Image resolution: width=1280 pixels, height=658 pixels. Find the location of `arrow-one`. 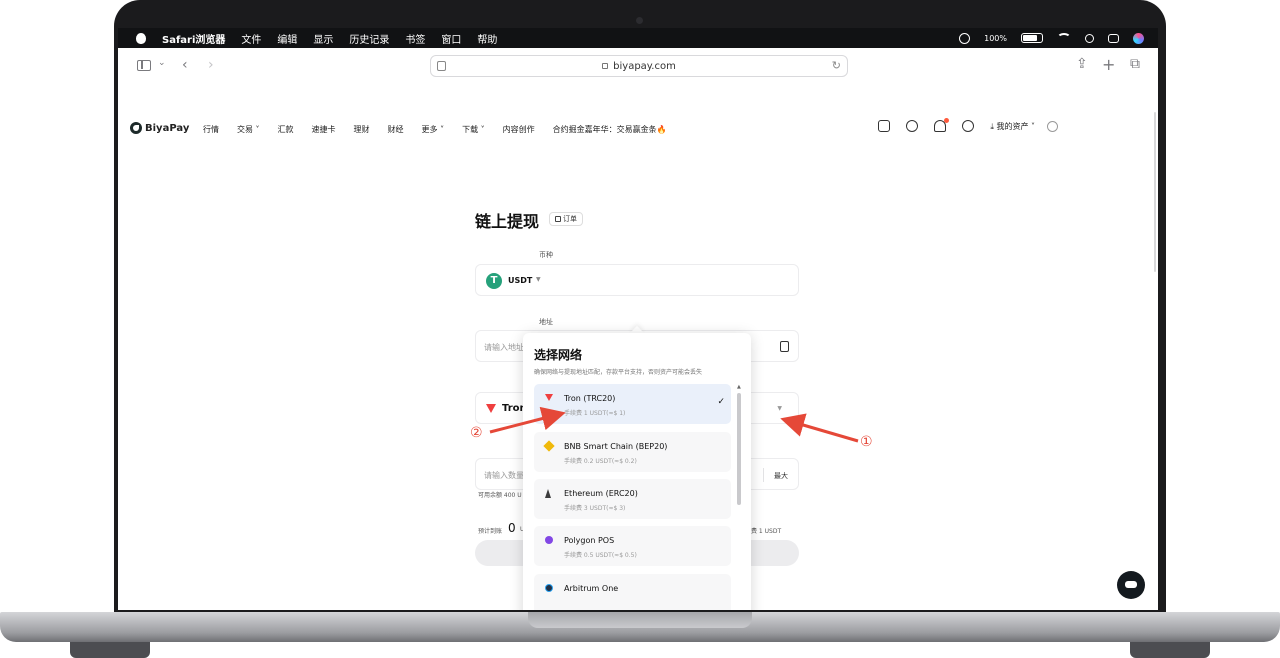

arrow-one is located at coordinates (819, 428).